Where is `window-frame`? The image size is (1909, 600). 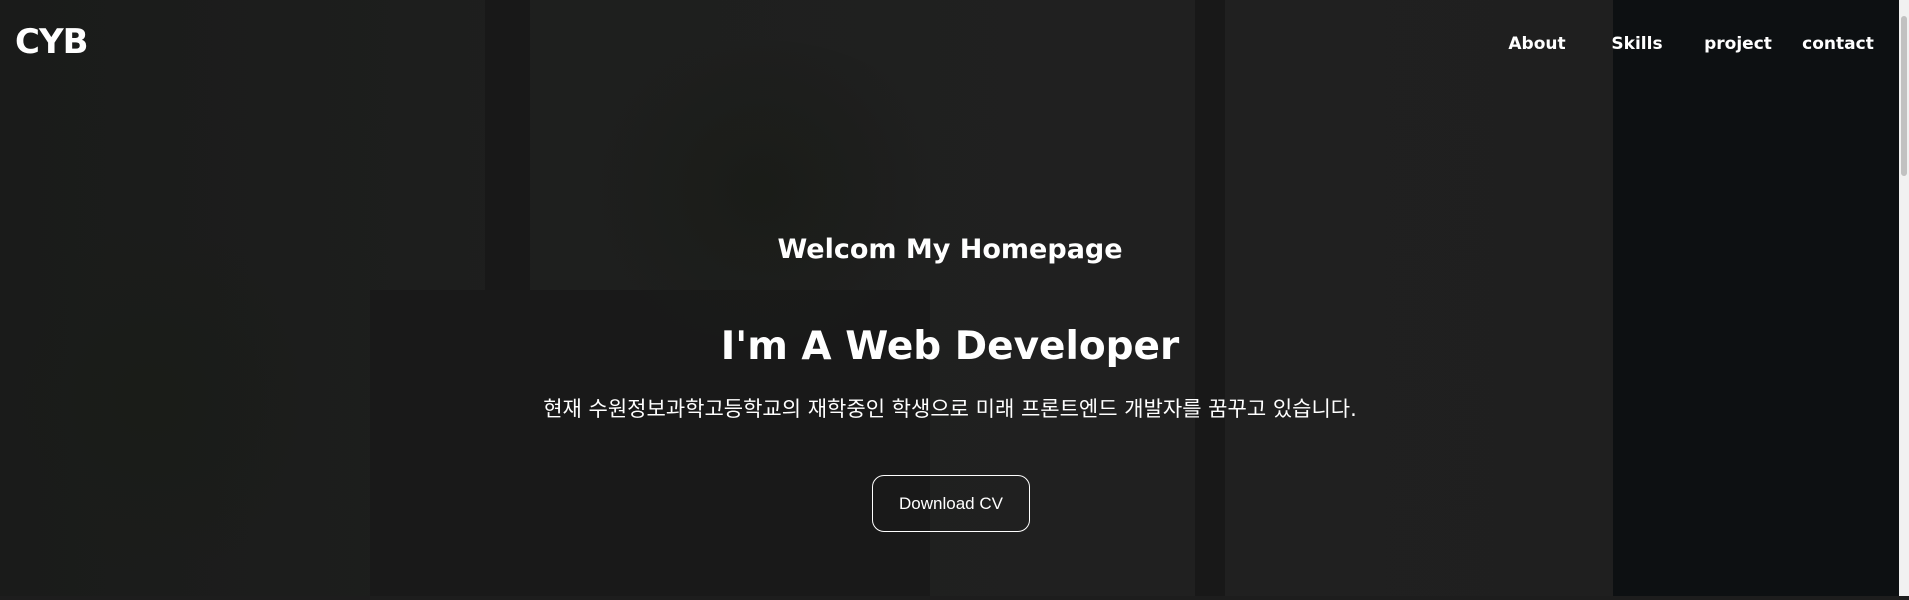 window-frame is located at coordinates (1210, 298).